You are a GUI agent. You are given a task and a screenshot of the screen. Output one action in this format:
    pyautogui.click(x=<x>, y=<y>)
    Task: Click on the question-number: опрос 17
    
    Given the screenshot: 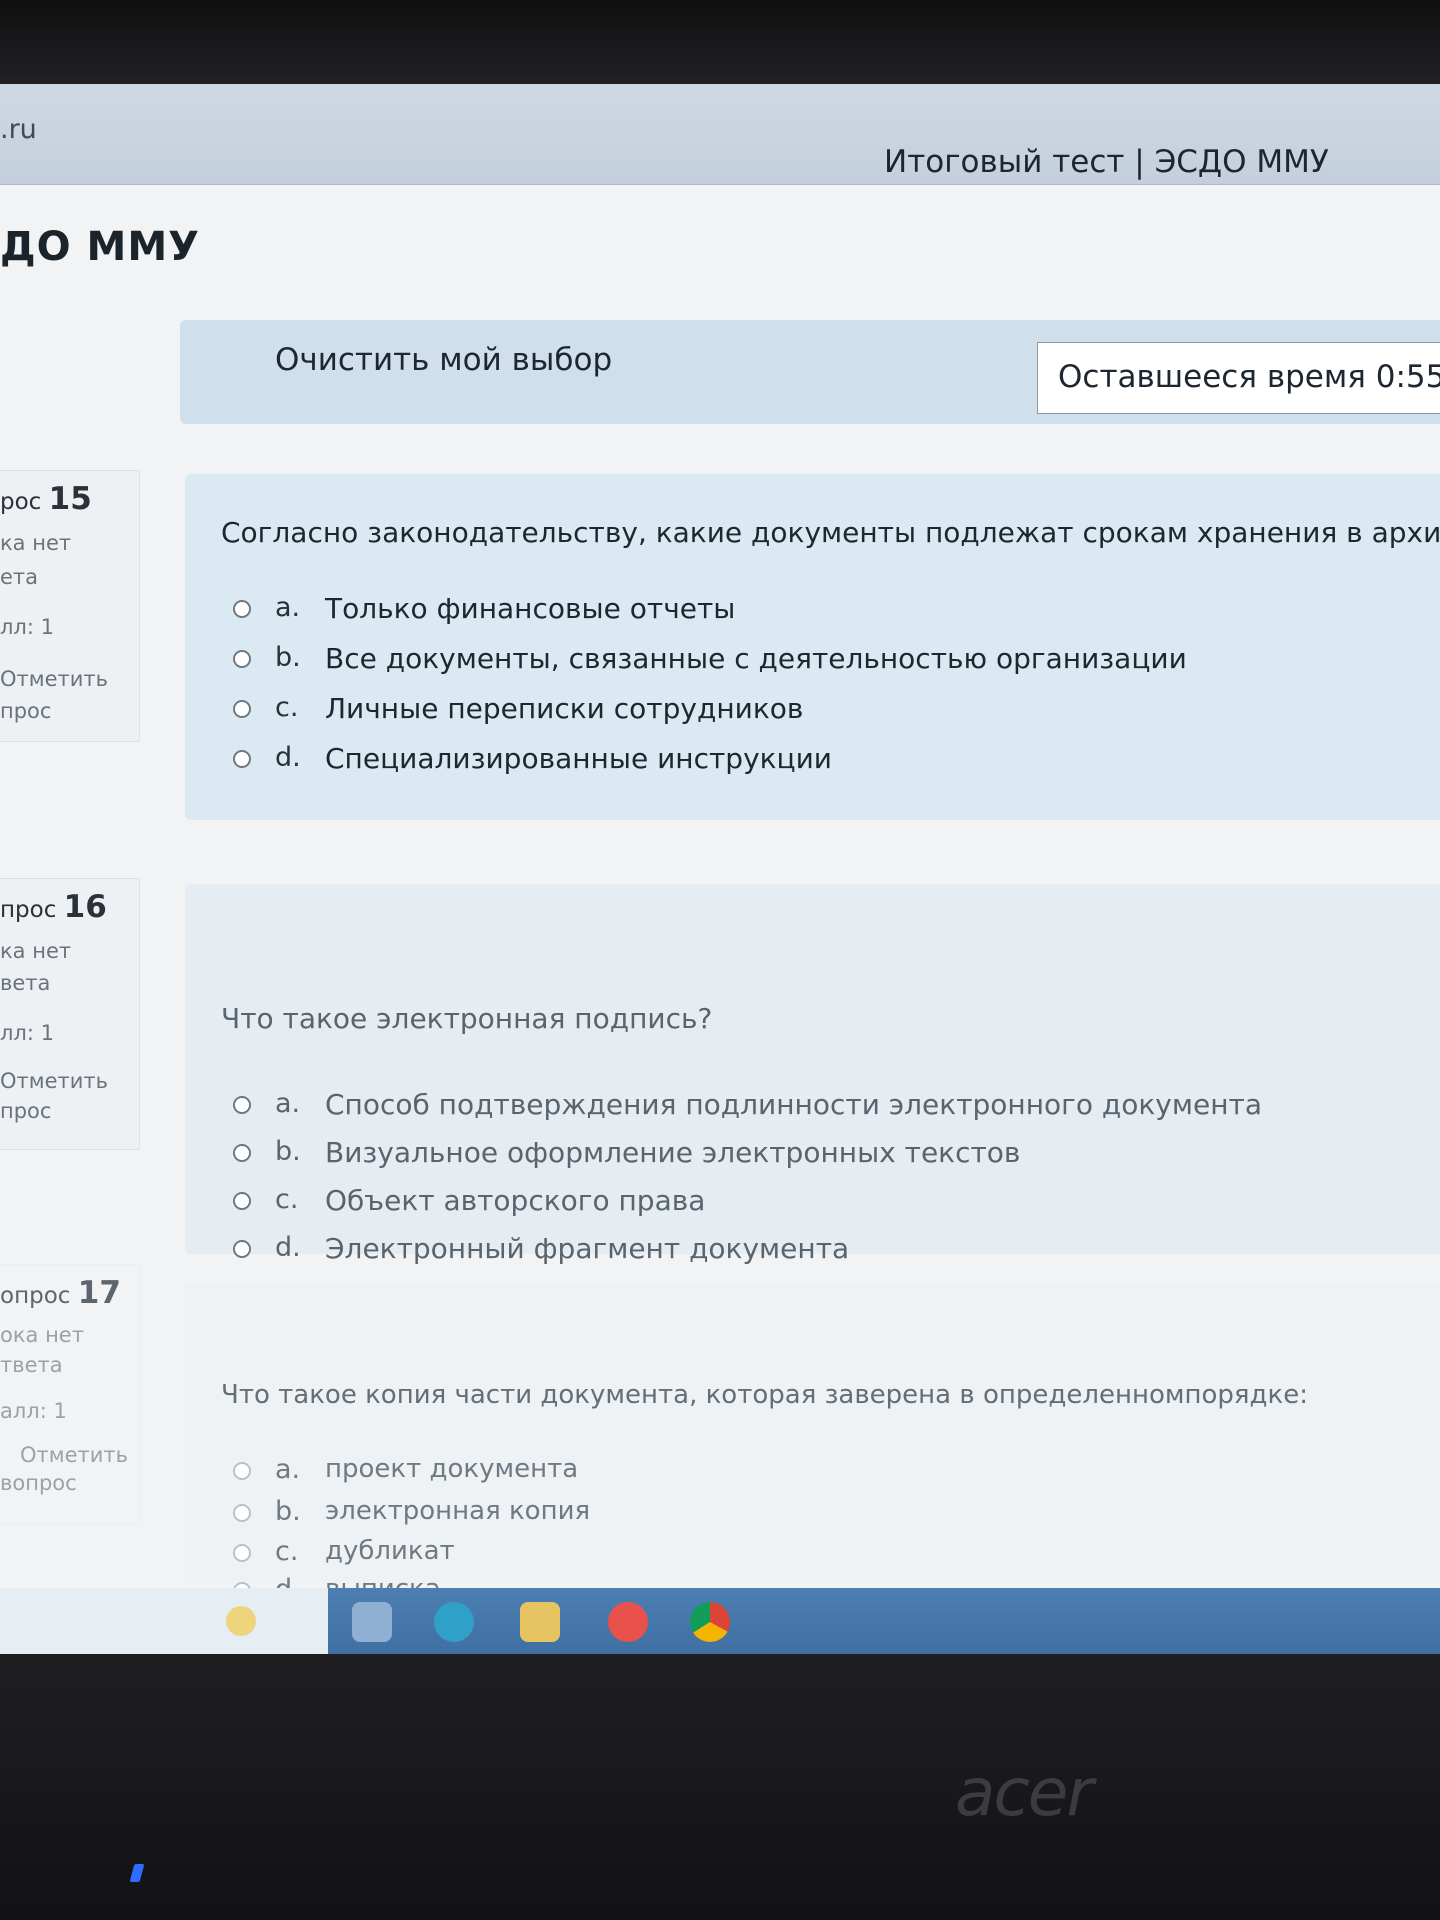 What is the action you would take?
    pyautogui.click(x=60, y=1293)
    